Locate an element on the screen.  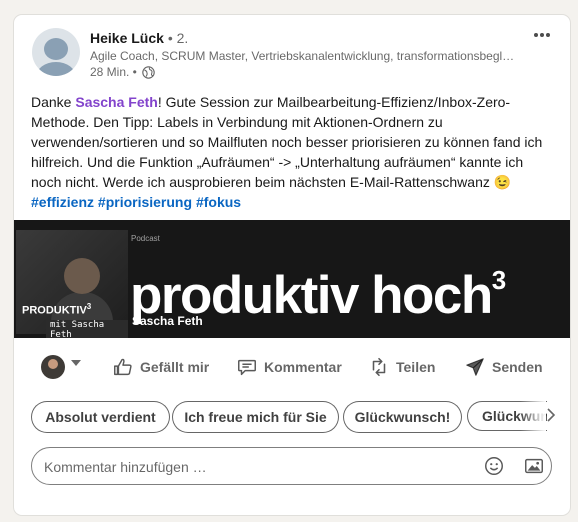
author-line: Heike Lück • 2. is located at coordinates (139, 38).